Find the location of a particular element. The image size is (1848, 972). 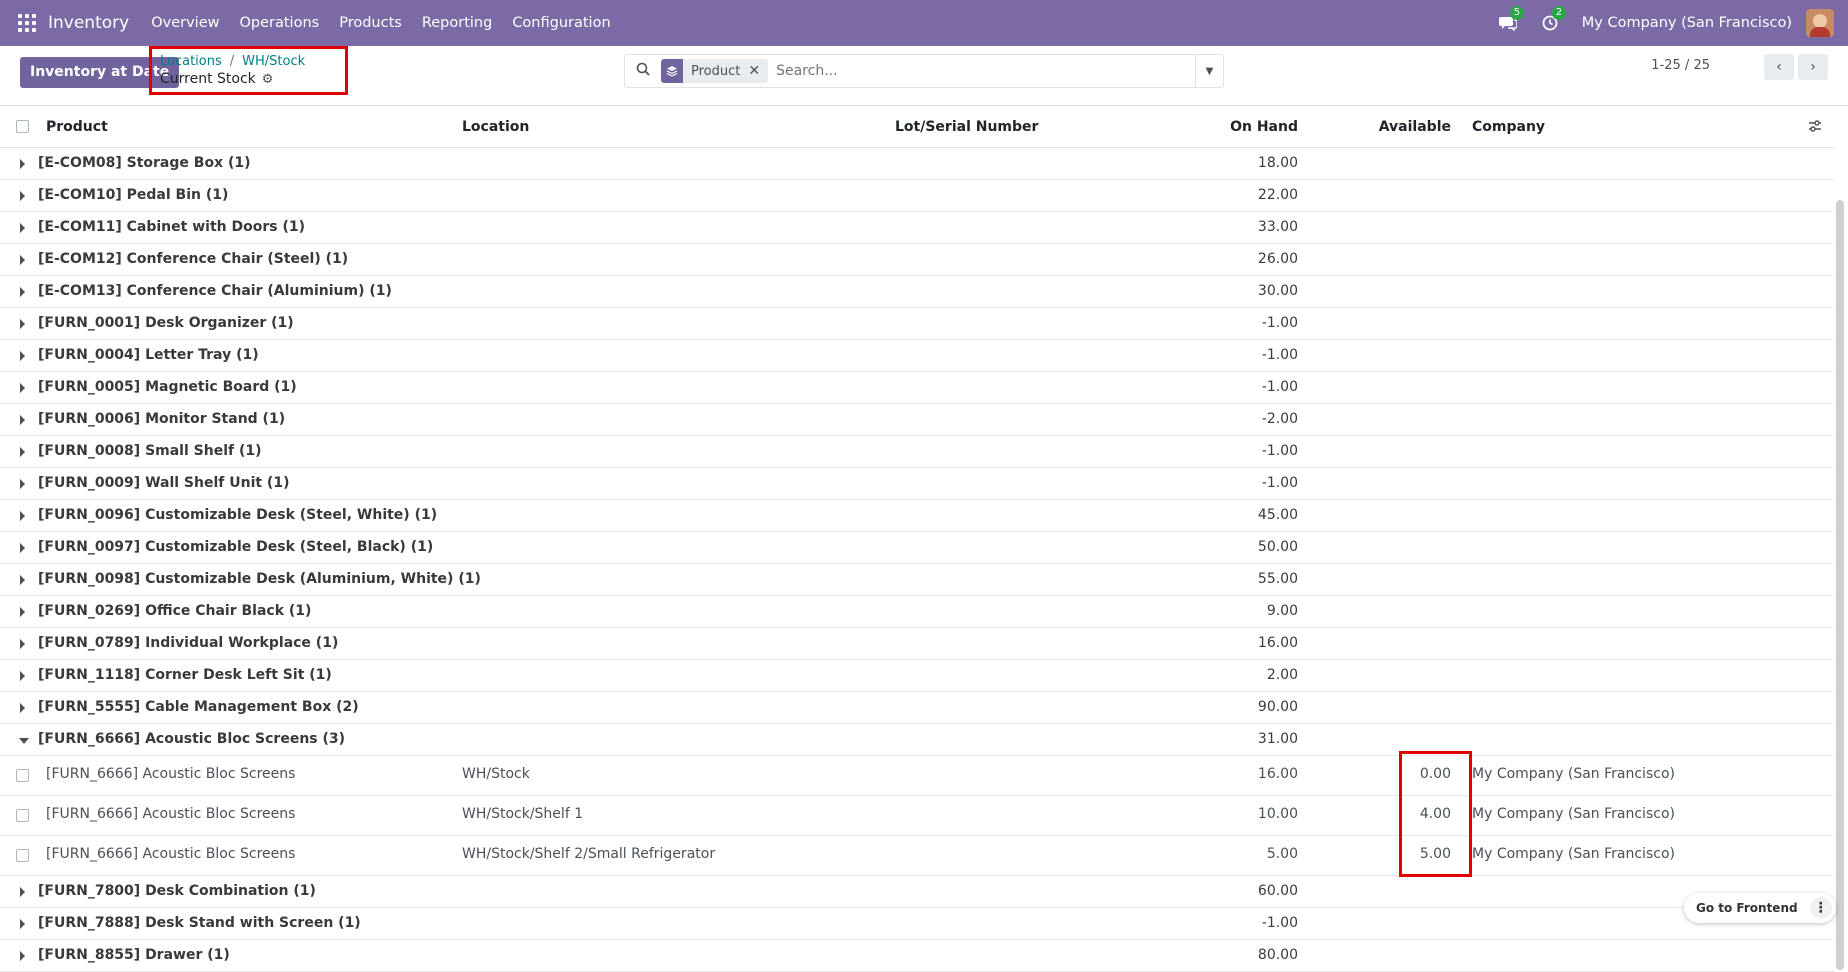

header-company: Company is located at coordinates (1508, 127).